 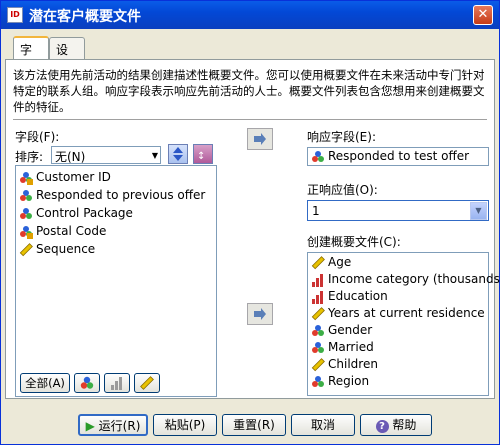 I want to click on filter-ordinal-button, so click(x=117, y=383).